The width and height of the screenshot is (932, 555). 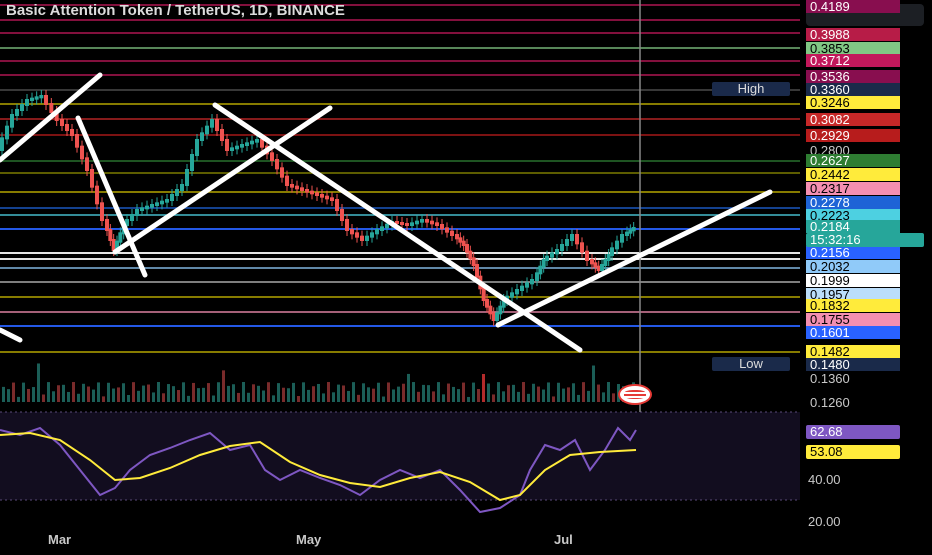 I want to click on price-tag: 0.2032, so click(x=853, y=266).